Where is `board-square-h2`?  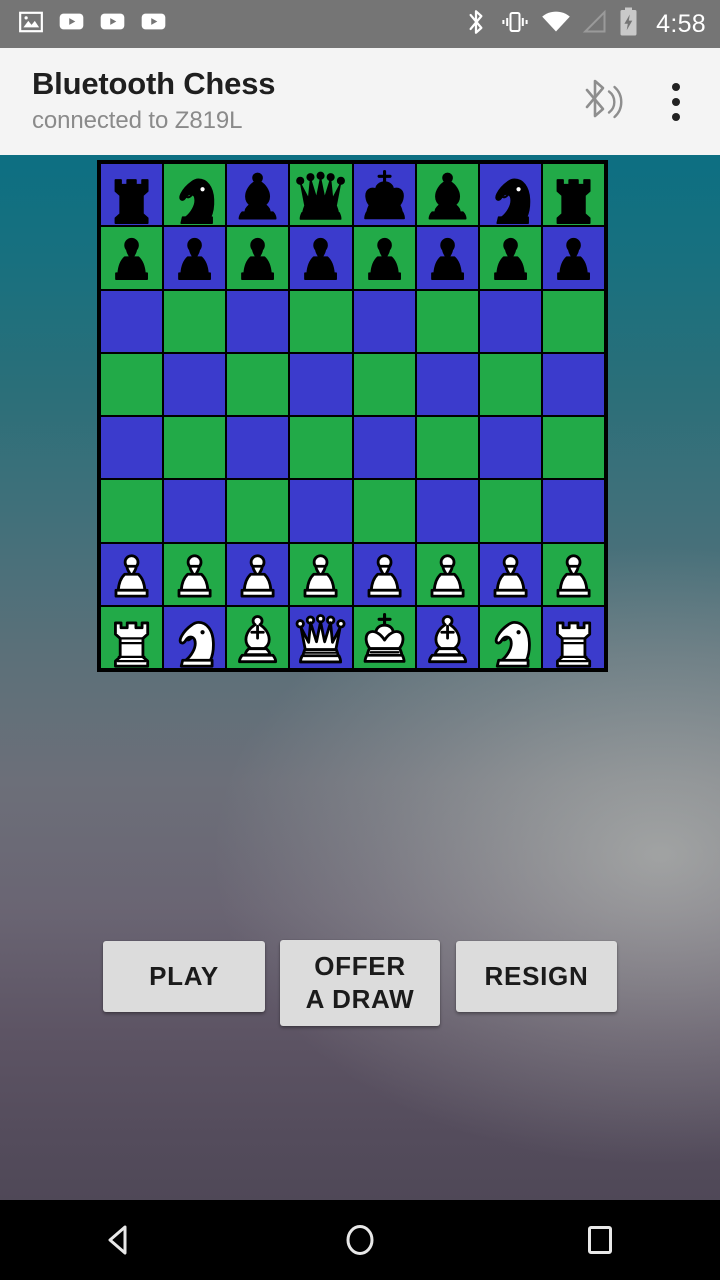 board-square-h2 is located at coordinates (573, 574).